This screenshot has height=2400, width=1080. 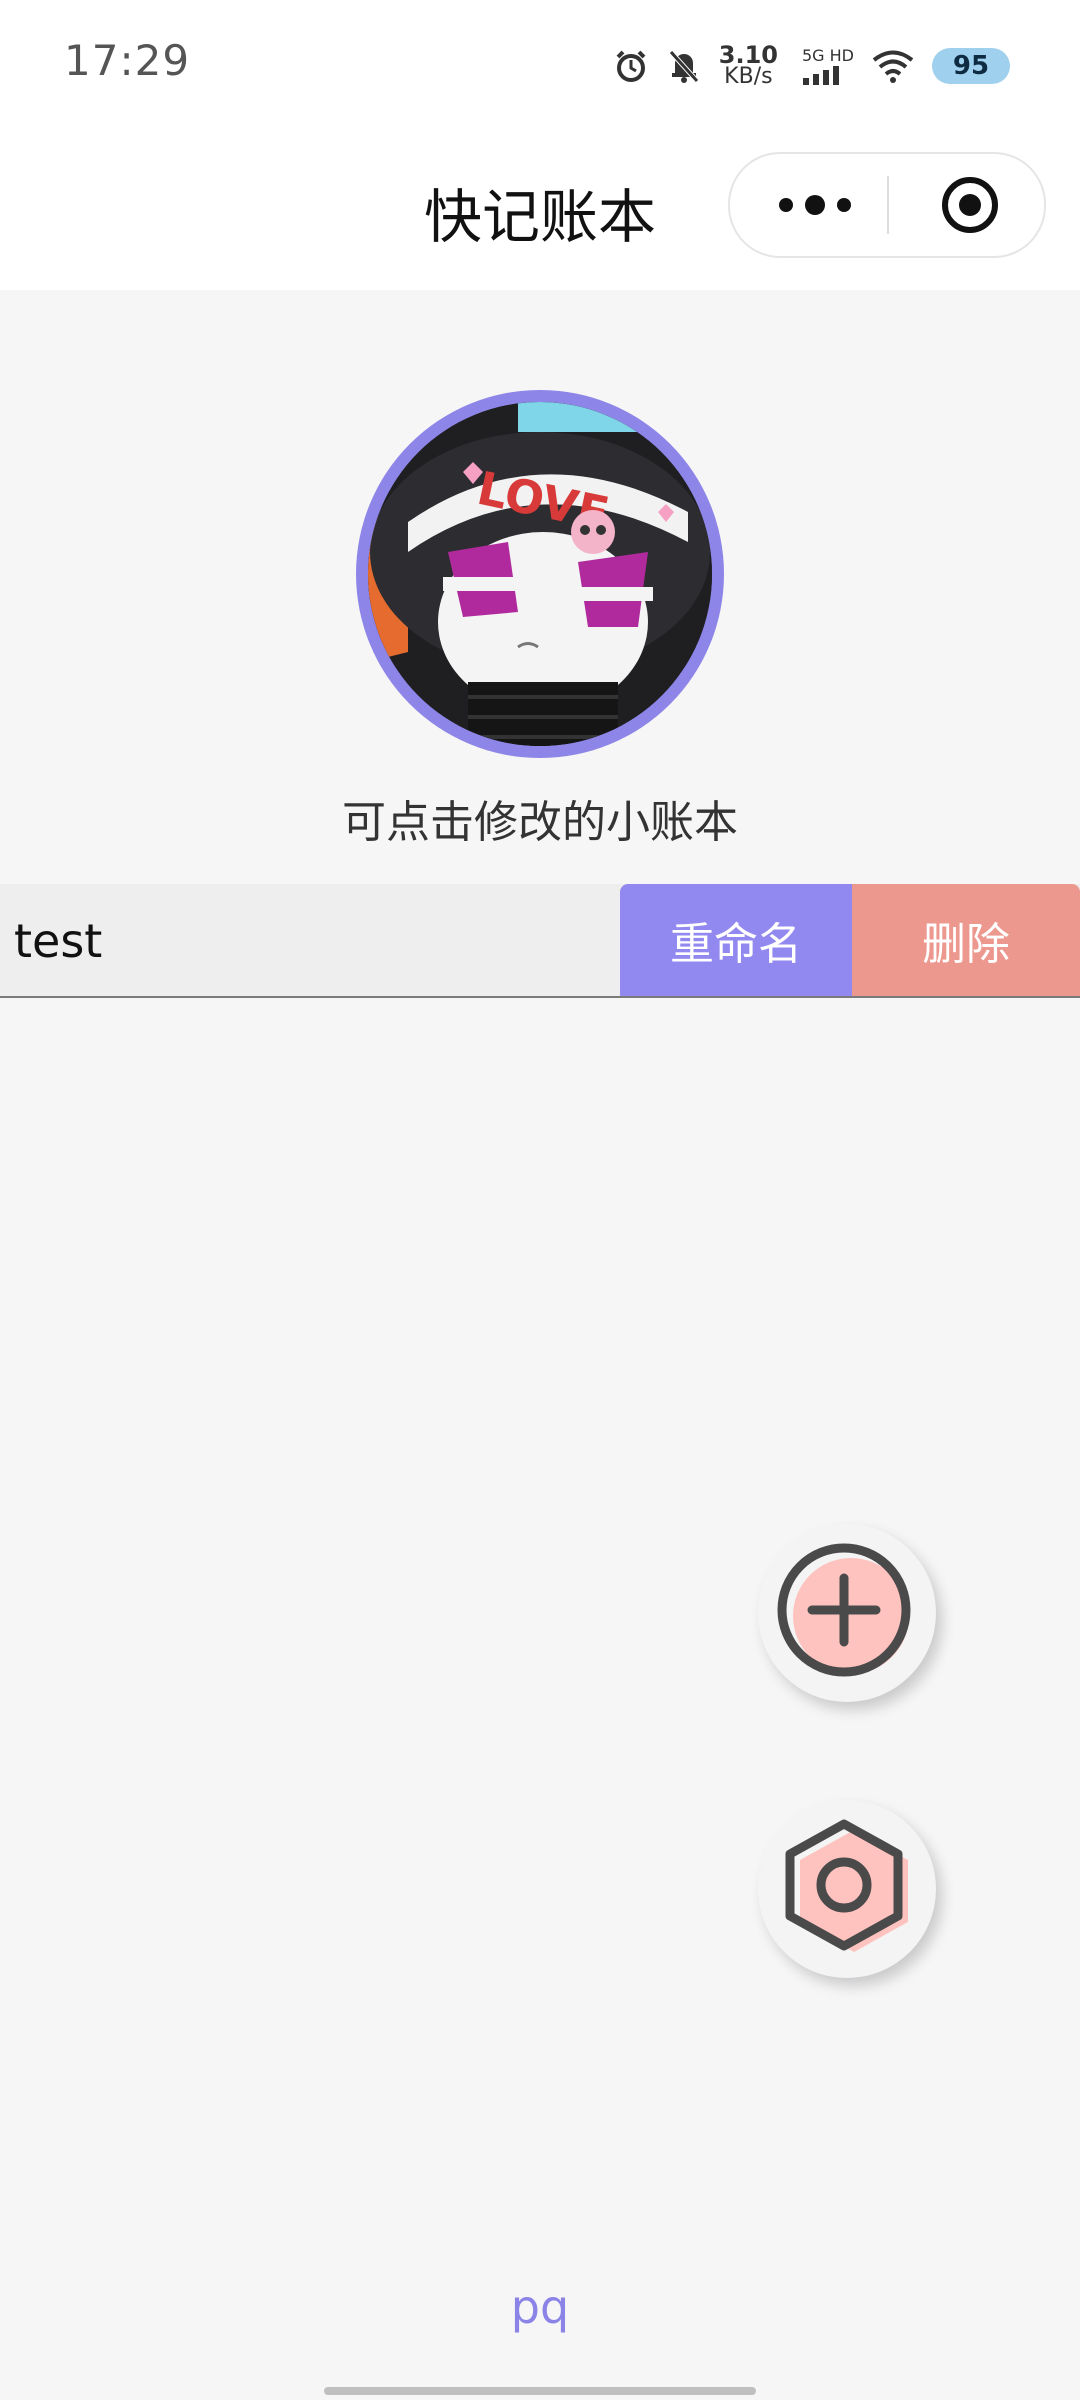 I want to click on signal-indicator: 5G HD, so click(x=828, y=66).